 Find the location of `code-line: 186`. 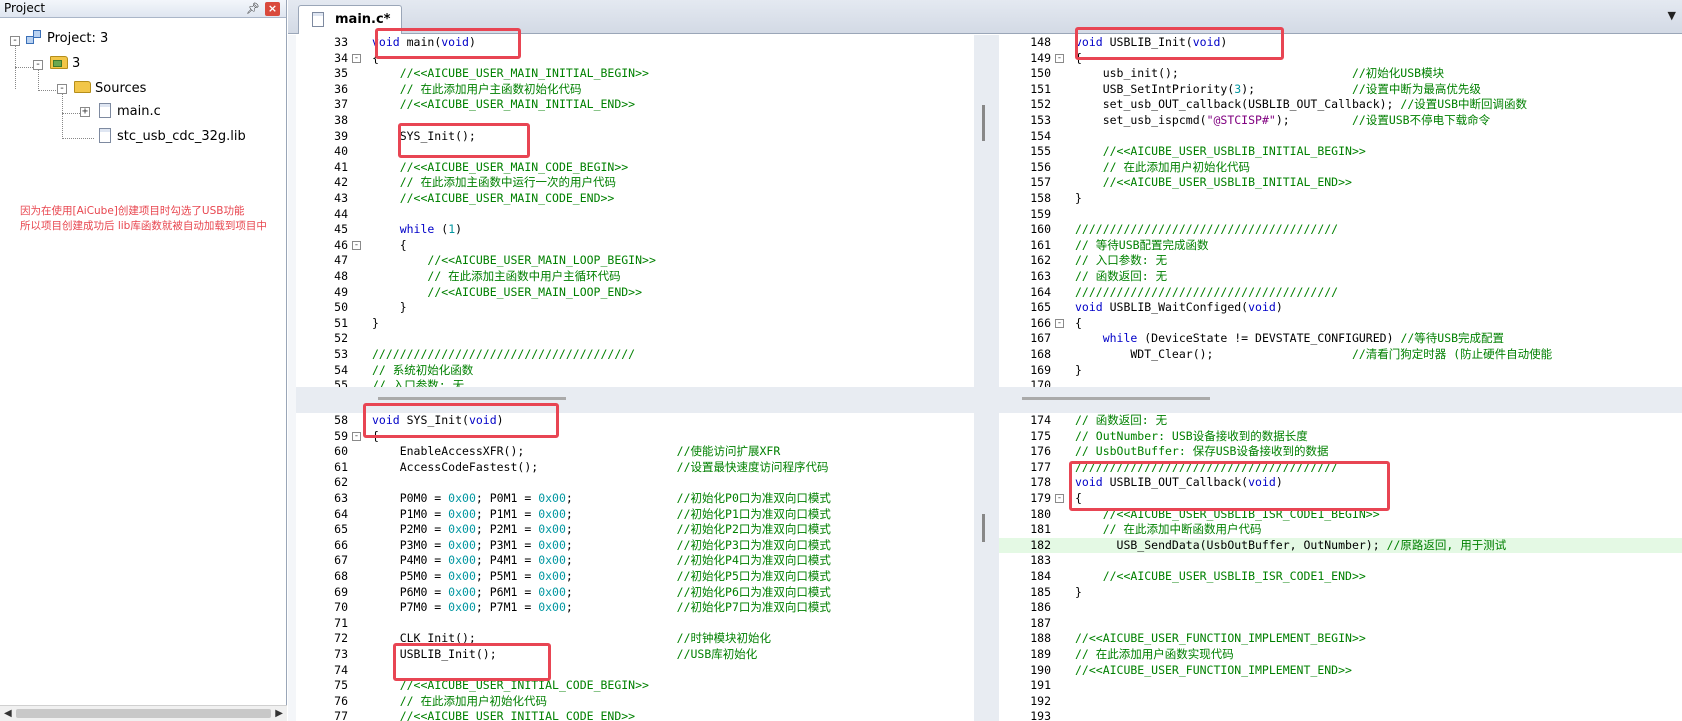

code-line: 186 is located at coordinates (1340, 608).